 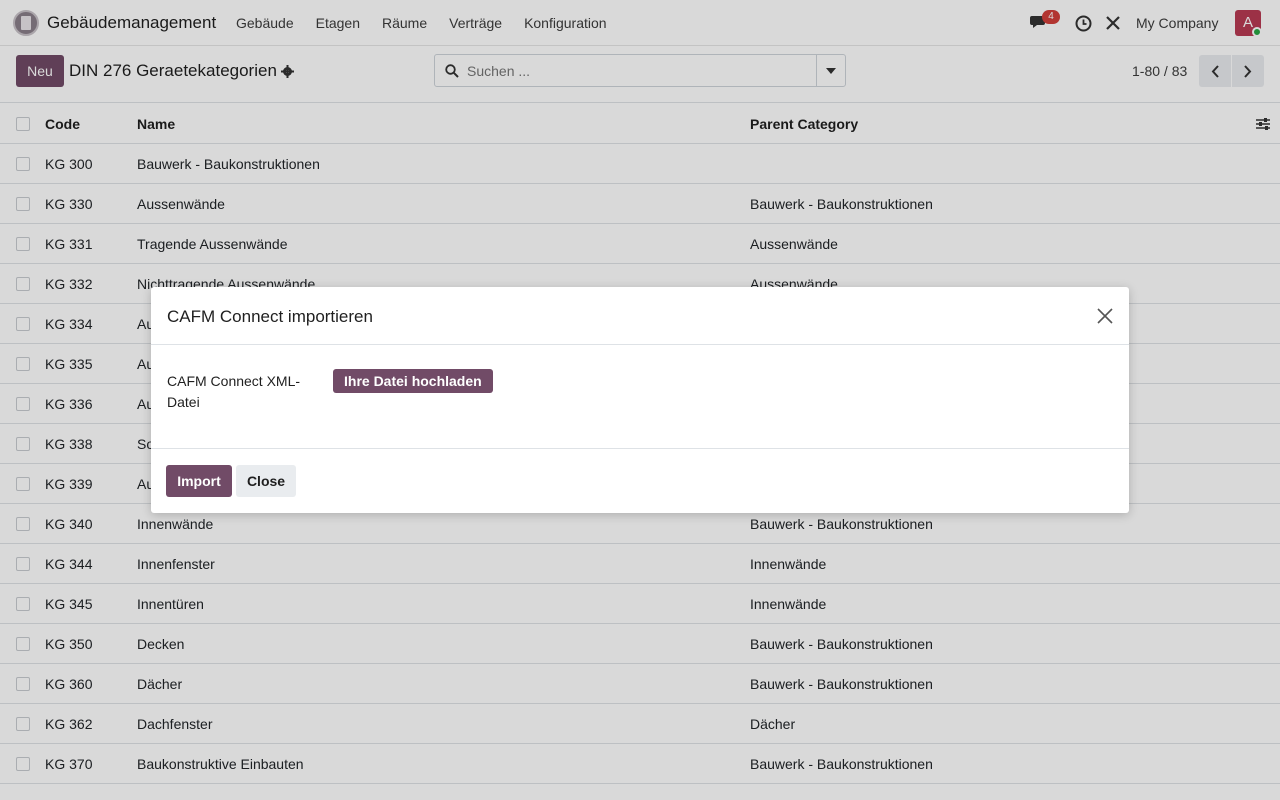 What do you see at coordinates (640, 480) in the screenshot?
I see `dialog-footer: Import Close` at bounding box center [640, 480].